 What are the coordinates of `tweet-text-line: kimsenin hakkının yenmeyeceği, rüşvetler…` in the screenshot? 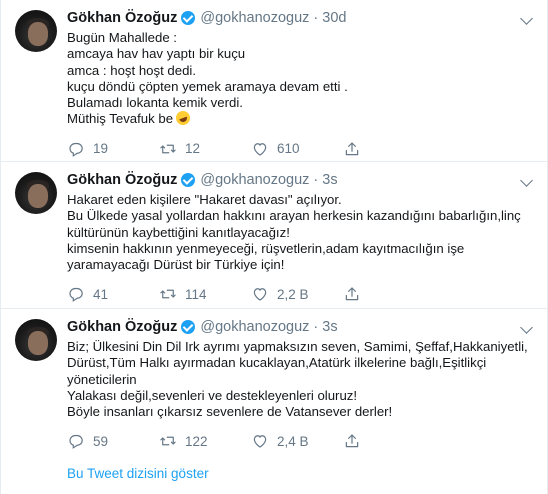 It's located at (266, 248).